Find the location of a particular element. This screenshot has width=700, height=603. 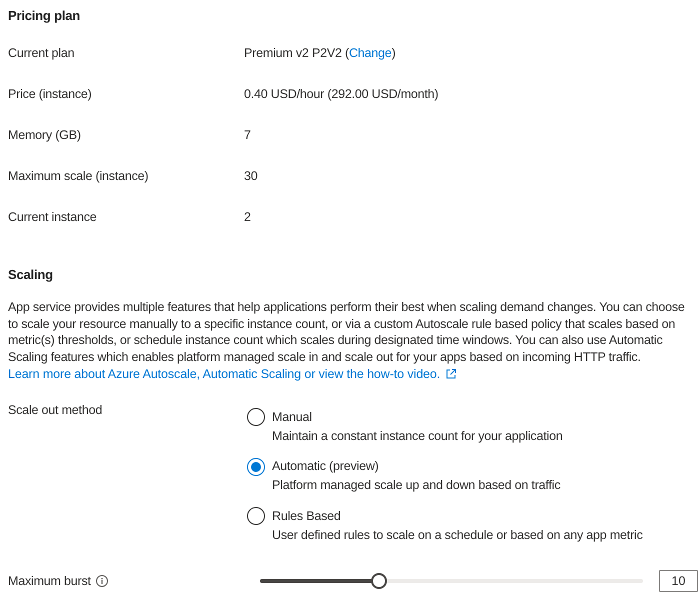

field-label: Current plan is located at coordinates (41, 53).